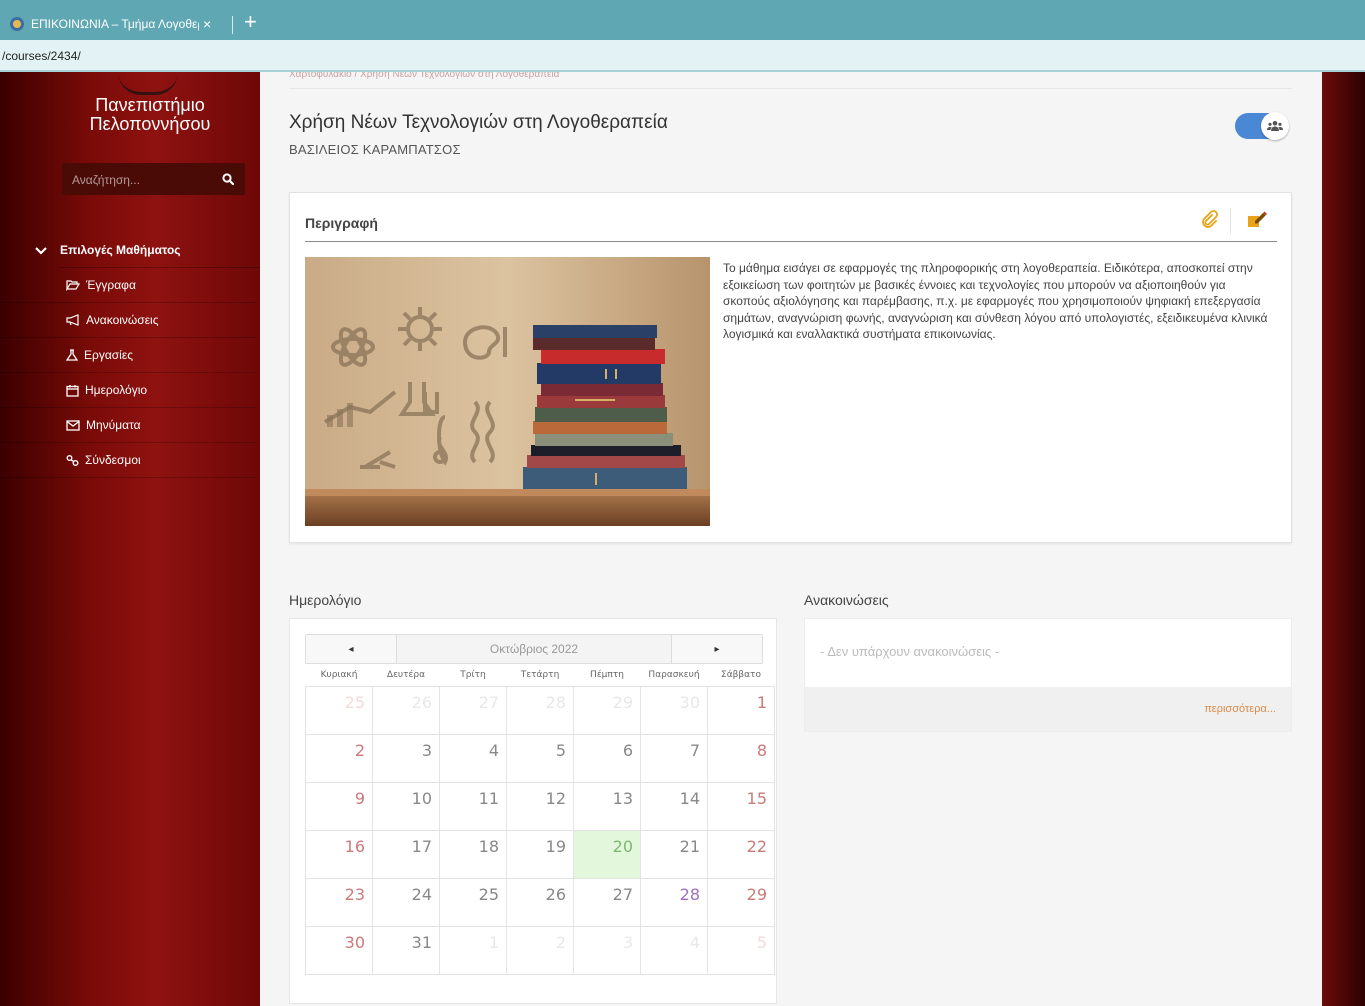 The width and height of the screenshot is (1365, 1006). Describe the element at coordinates (122, 320) in the screenshot. I see `sidebar-item-label: Ανακοινώσεις` at that location.